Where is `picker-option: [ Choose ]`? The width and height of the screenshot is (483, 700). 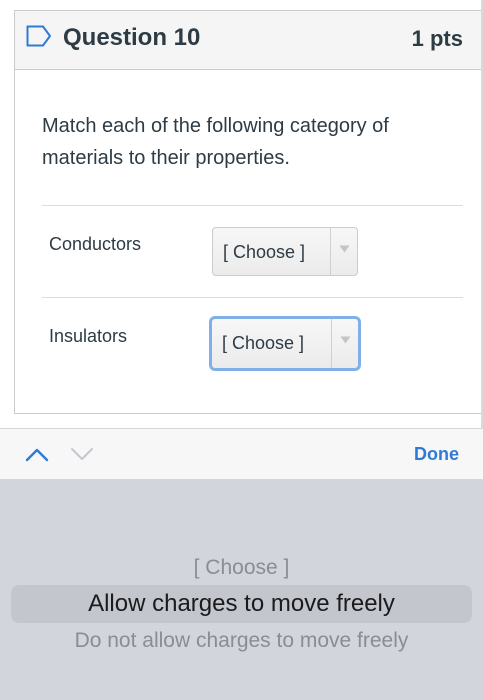
picker-option: [ Choose ] is located at coordinates (241, 568).